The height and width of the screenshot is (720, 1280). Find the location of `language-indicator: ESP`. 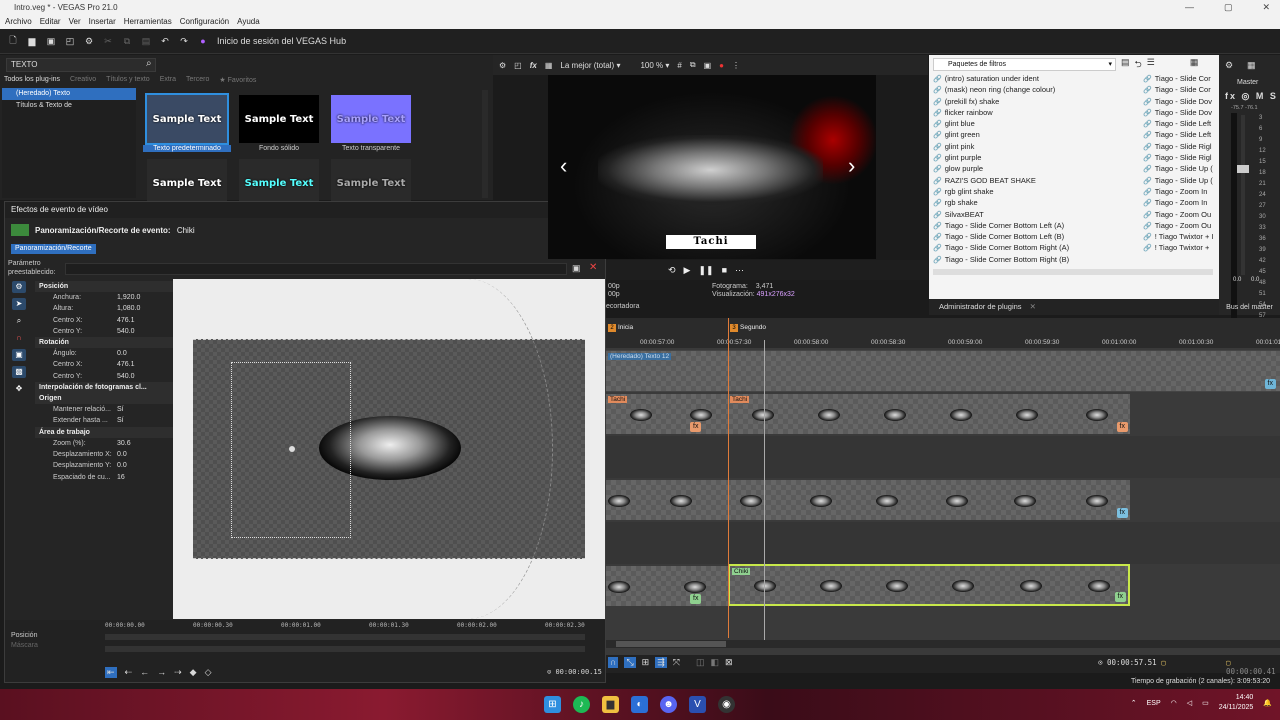

language-indicator: ESP is located at coordinates (1154, 703).